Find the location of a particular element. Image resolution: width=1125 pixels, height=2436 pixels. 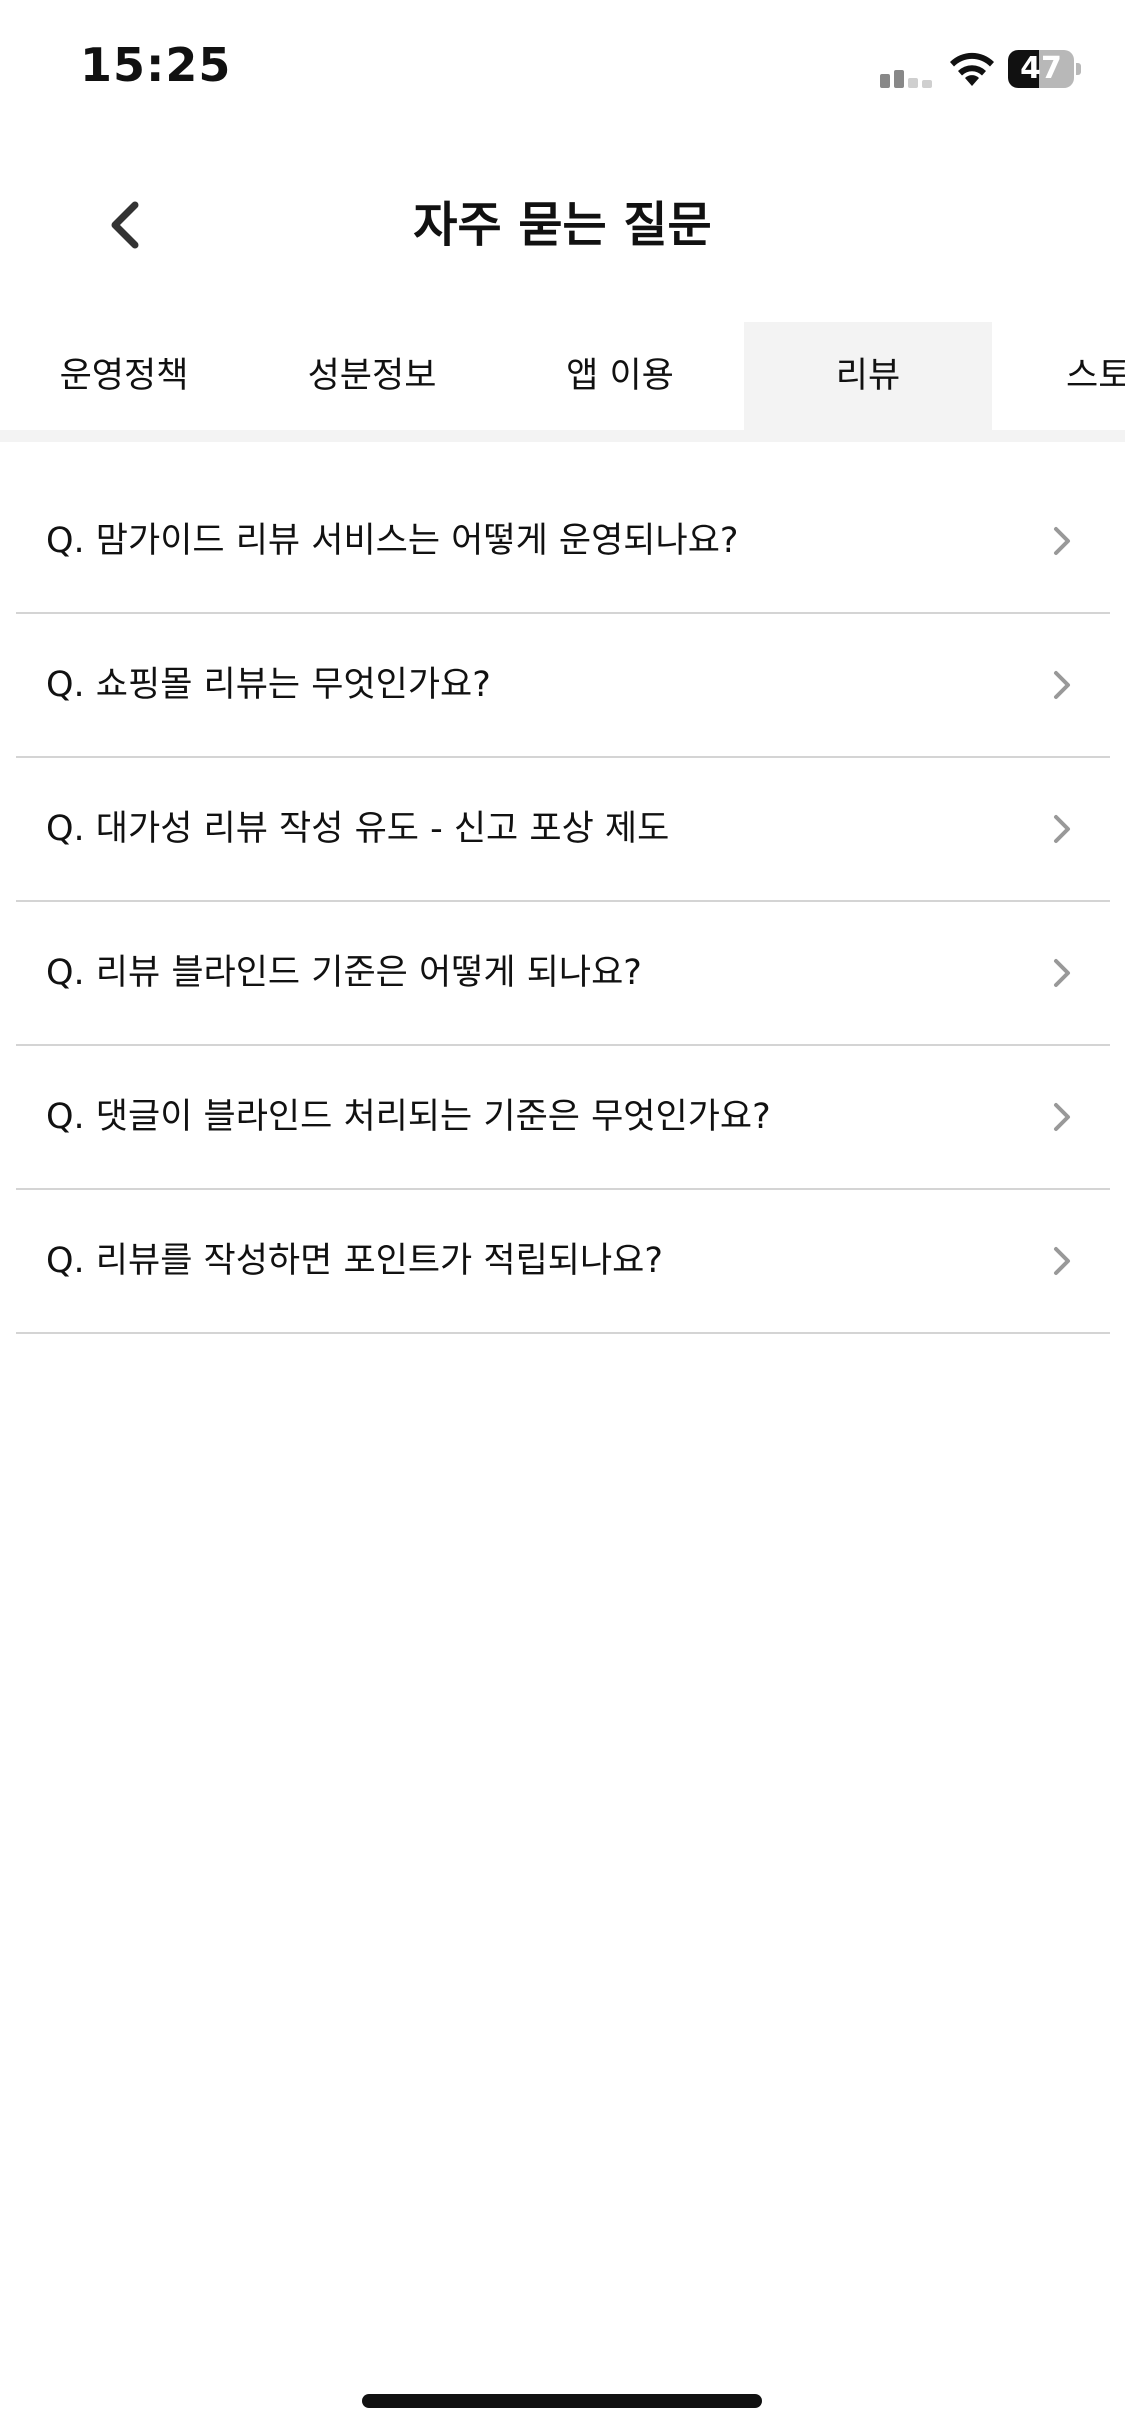

faq-item: Q. 쇼핑몰 리뷰는 무엇인가요? is located at coordinates (563, 686).